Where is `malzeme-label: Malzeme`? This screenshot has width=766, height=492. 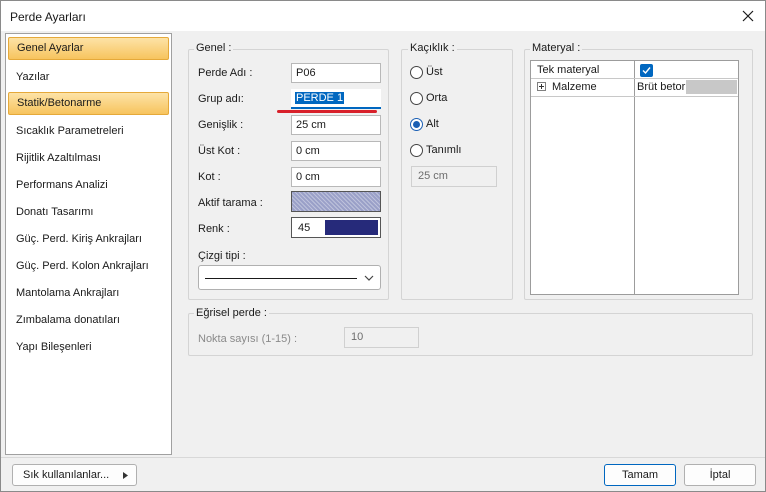 malzeme-label: Malzeme is located at coordinates (574, 87).